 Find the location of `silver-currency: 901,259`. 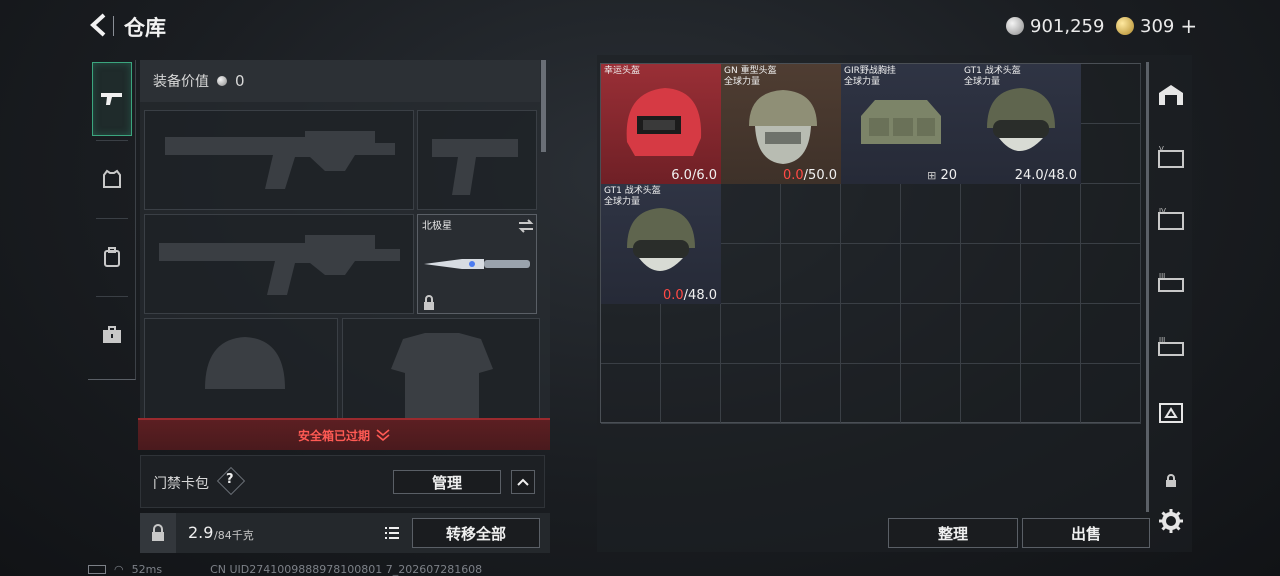

silver-currency: 901,259 is located at coordinates (1055, 26).